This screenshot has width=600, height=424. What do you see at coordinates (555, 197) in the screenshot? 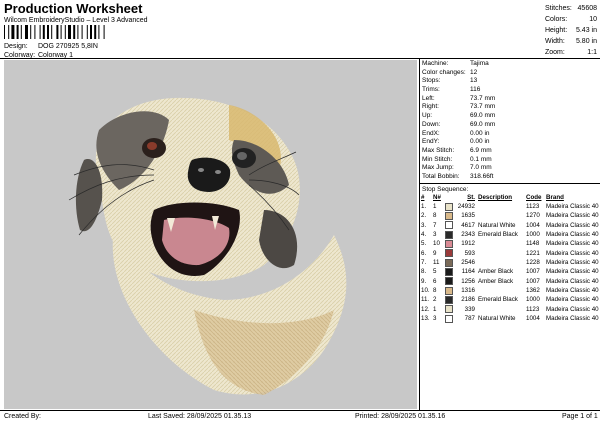
I see `col-brand: Brand` at bounding box center [555, 197].